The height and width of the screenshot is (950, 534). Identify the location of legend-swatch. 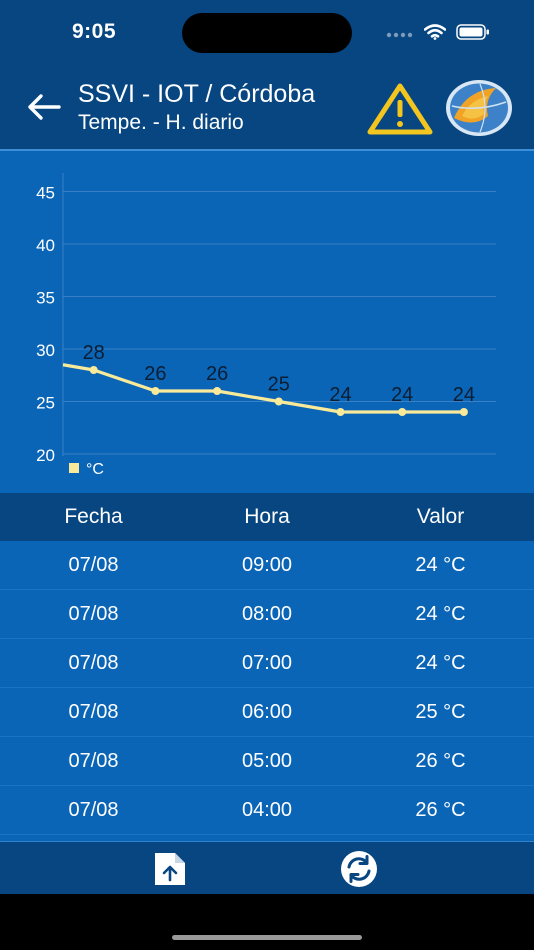
(74, 468).